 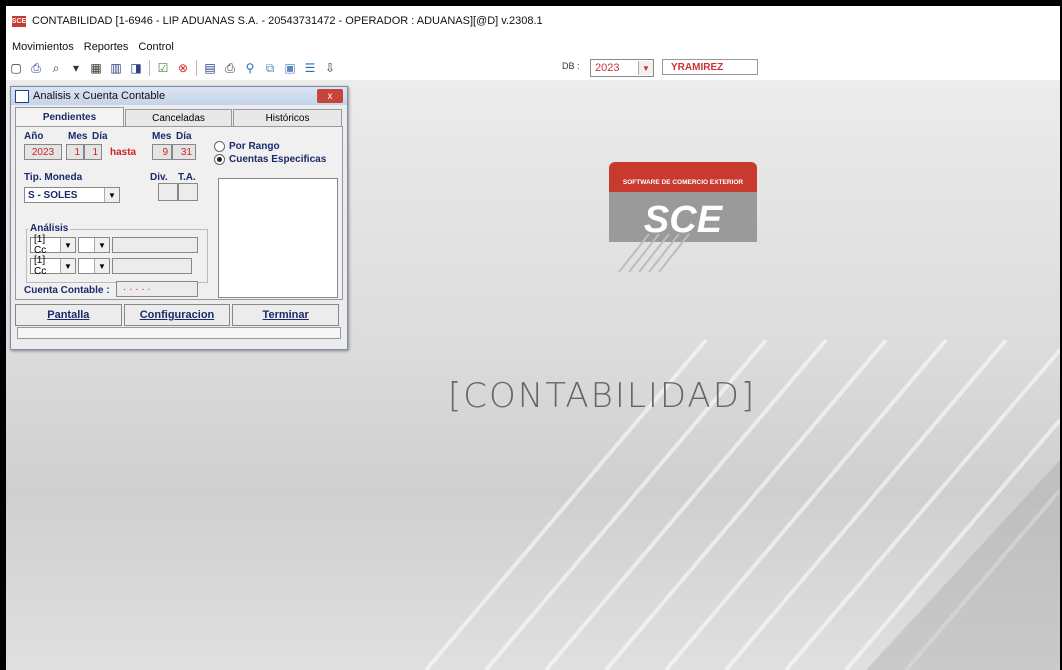 I want to click on analisis1-value: [1] Cc, so click(x=40, y=245).